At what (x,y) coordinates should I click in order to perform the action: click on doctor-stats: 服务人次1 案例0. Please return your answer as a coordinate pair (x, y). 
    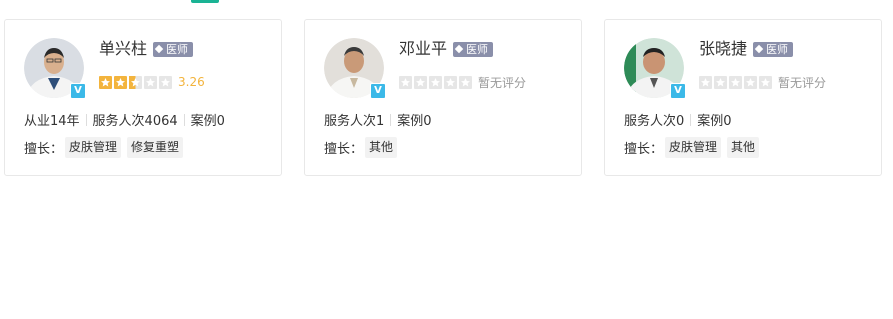
    Looking at the image, I should click on (378, 119).